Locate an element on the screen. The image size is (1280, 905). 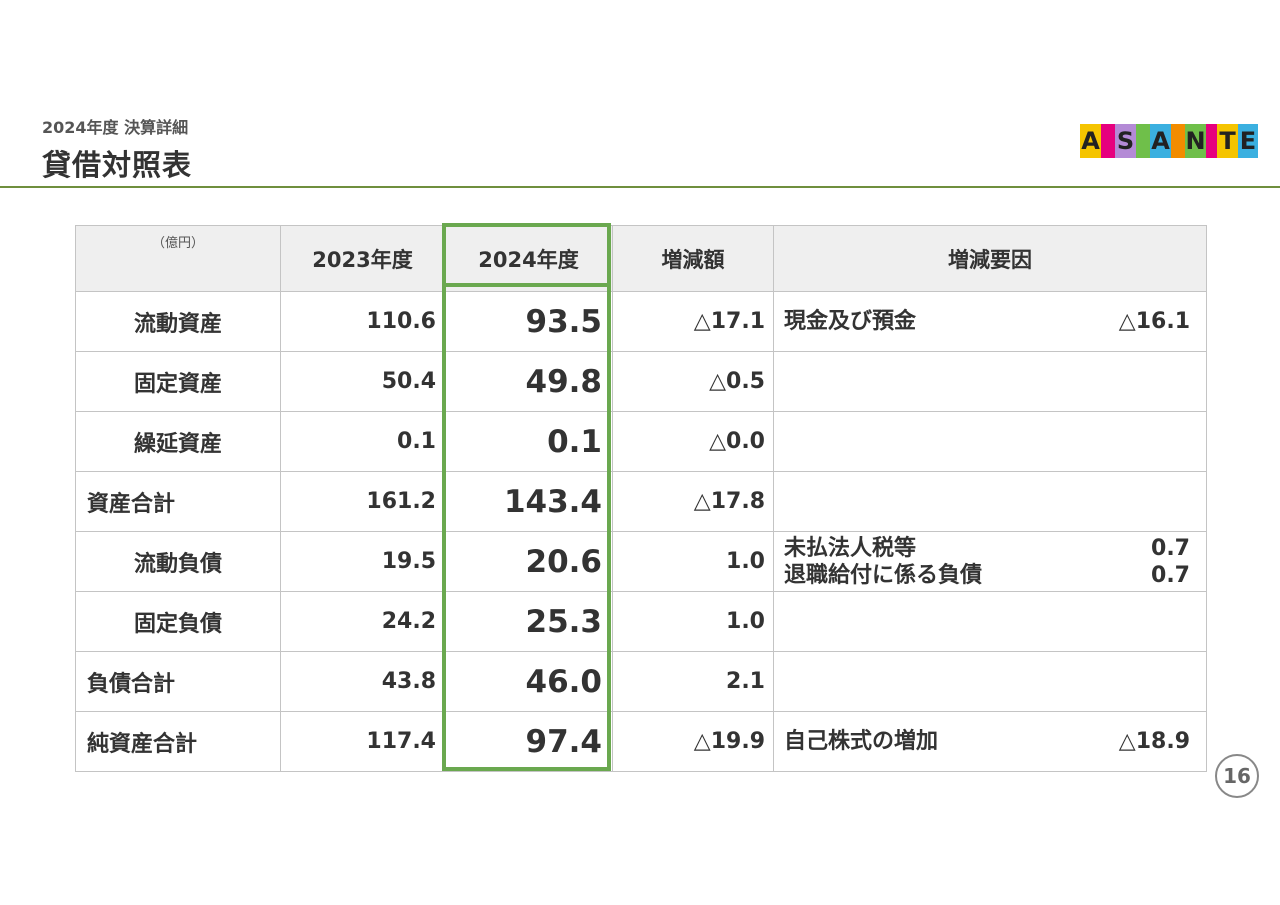
table-row: 繰延資産 0.1 0.1 △0.0 is located at coordinates (641, 441).